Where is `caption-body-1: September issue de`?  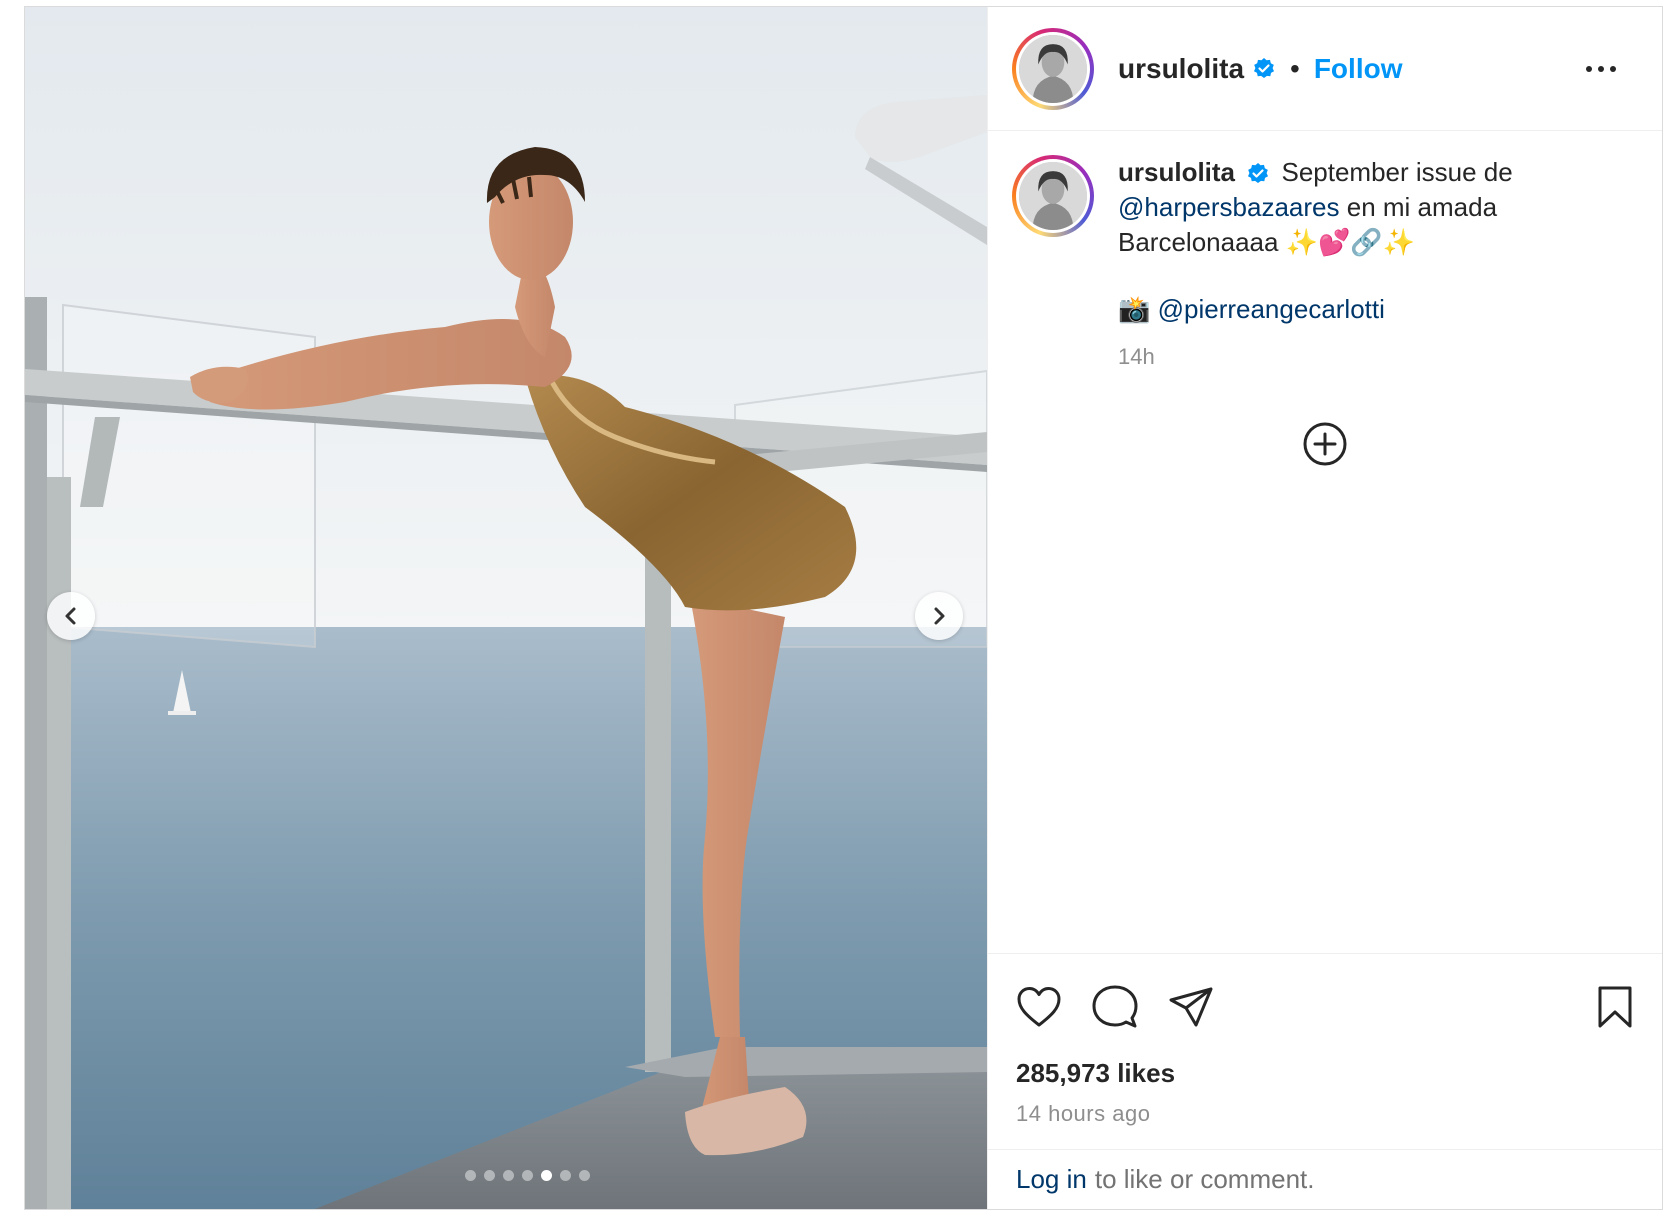
caption-body-1: September issue de is located at coordinates (1397, 172).